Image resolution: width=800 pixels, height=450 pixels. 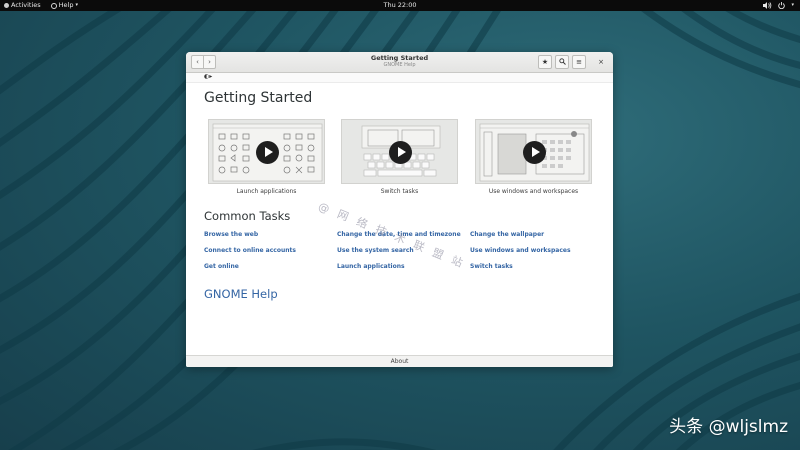 I want to click on hamburger-menu-icon: ≡, so click(x=579, y=62).